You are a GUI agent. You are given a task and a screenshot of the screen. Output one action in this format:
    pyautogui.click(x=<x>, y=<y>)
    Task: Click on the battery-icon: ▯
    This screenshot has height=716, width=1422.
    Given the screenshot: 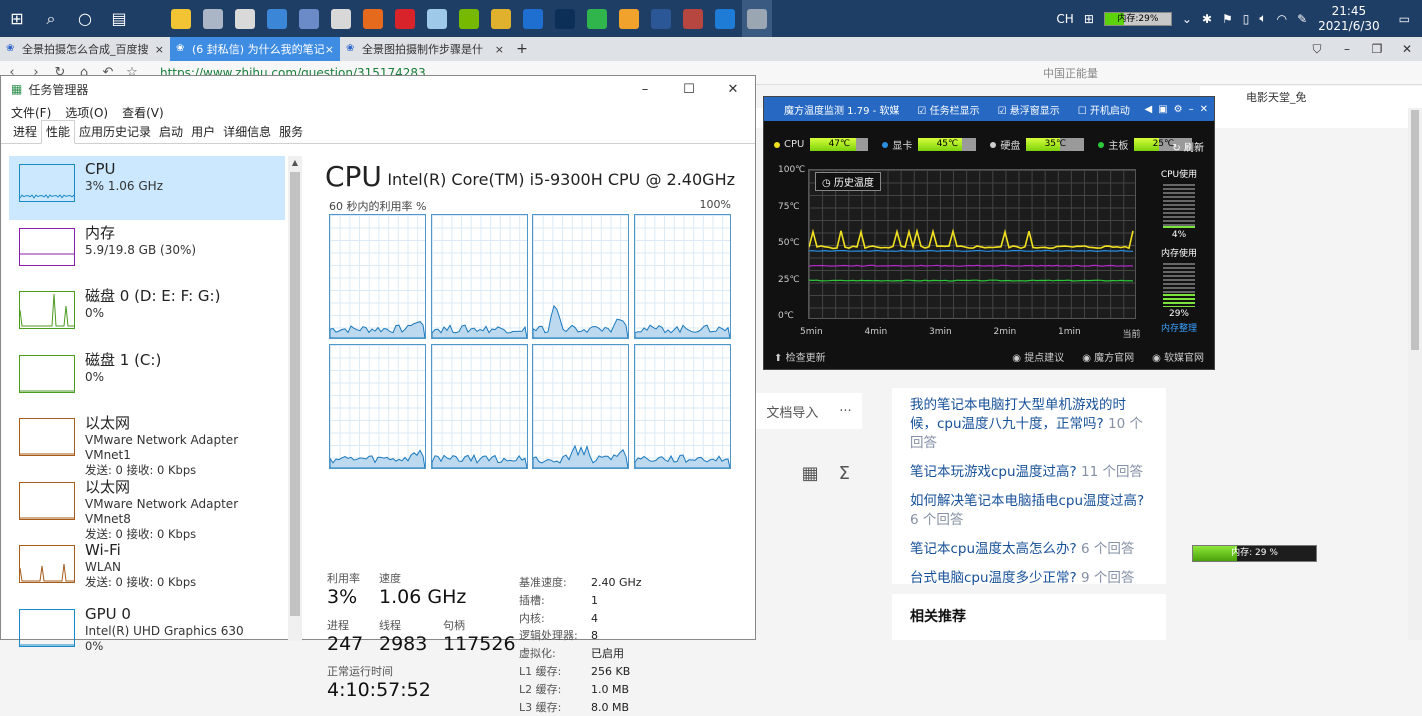 What is the action you would take?
    pyautogui.click(x=1246, y=19)
    